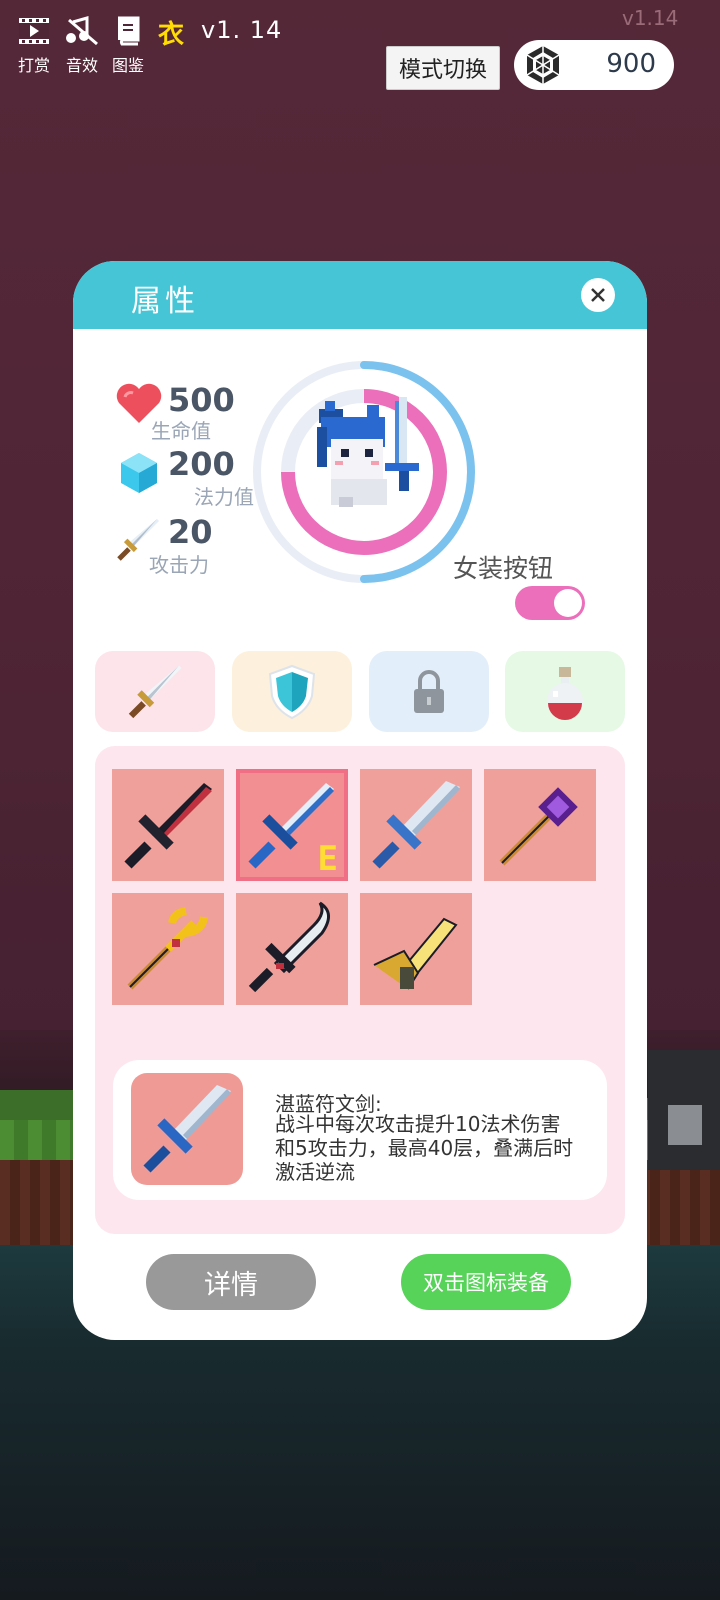 The width and height of the screenshot is (720, 1600). I want to click on character-avatar, so click(364, 472).